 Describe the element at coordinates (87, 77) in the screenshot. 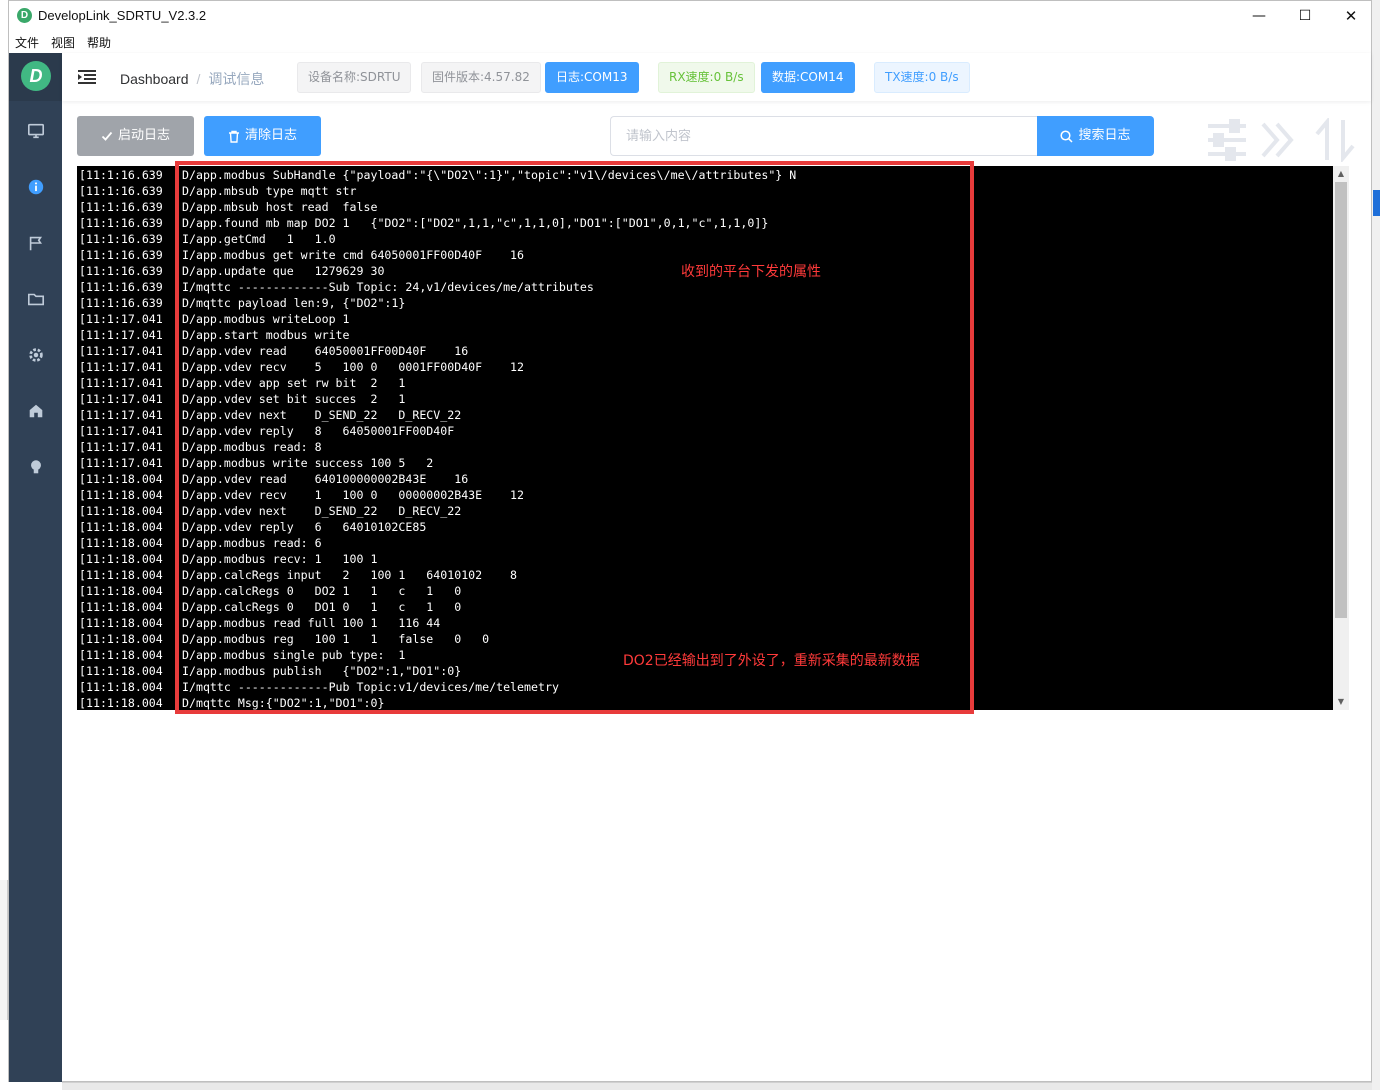

I see `menu-toggle-icon` at that location.